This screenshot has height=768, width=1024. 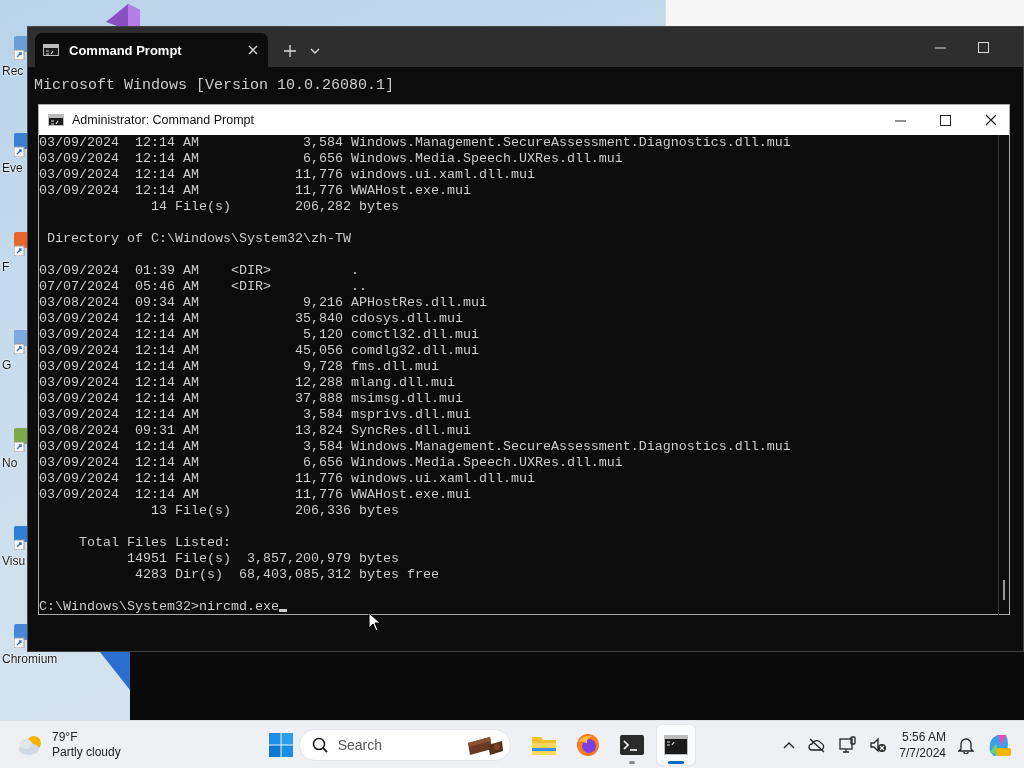 I want to click on console-line: Total Files Listed:, so click(x=154, y=542).